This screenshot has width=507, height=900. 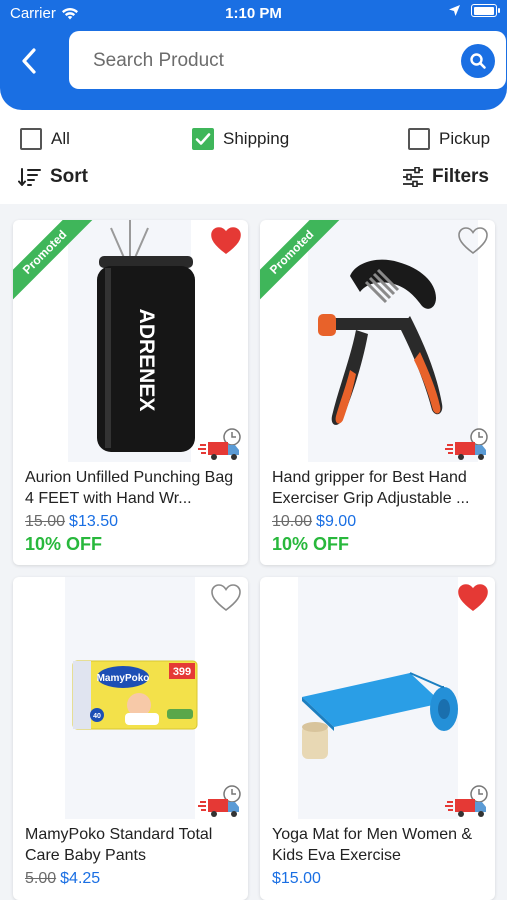 What do you see at coordinates (97, 716) in the screenshot?
I see `pack-count-text: 40` at bounding box center [97, 716].